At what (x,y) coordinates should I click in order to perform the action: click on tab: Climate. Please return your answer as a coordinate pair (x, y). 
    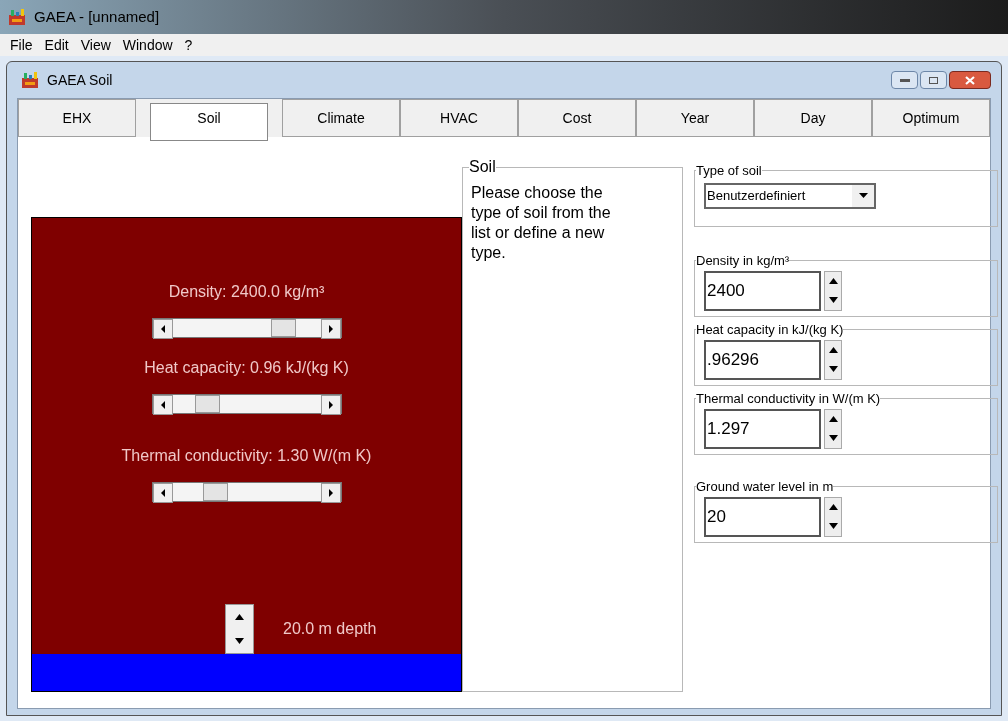
    Looking at the image, I should click on (341, 118).